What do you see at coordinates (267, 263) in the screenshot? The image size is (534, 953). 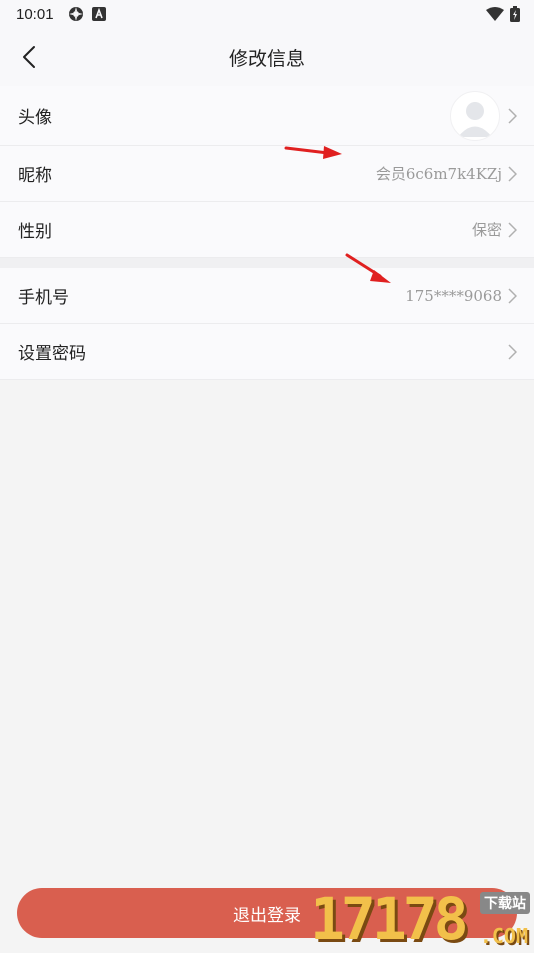 I see `section-divider` at bounding box center [267, 263].